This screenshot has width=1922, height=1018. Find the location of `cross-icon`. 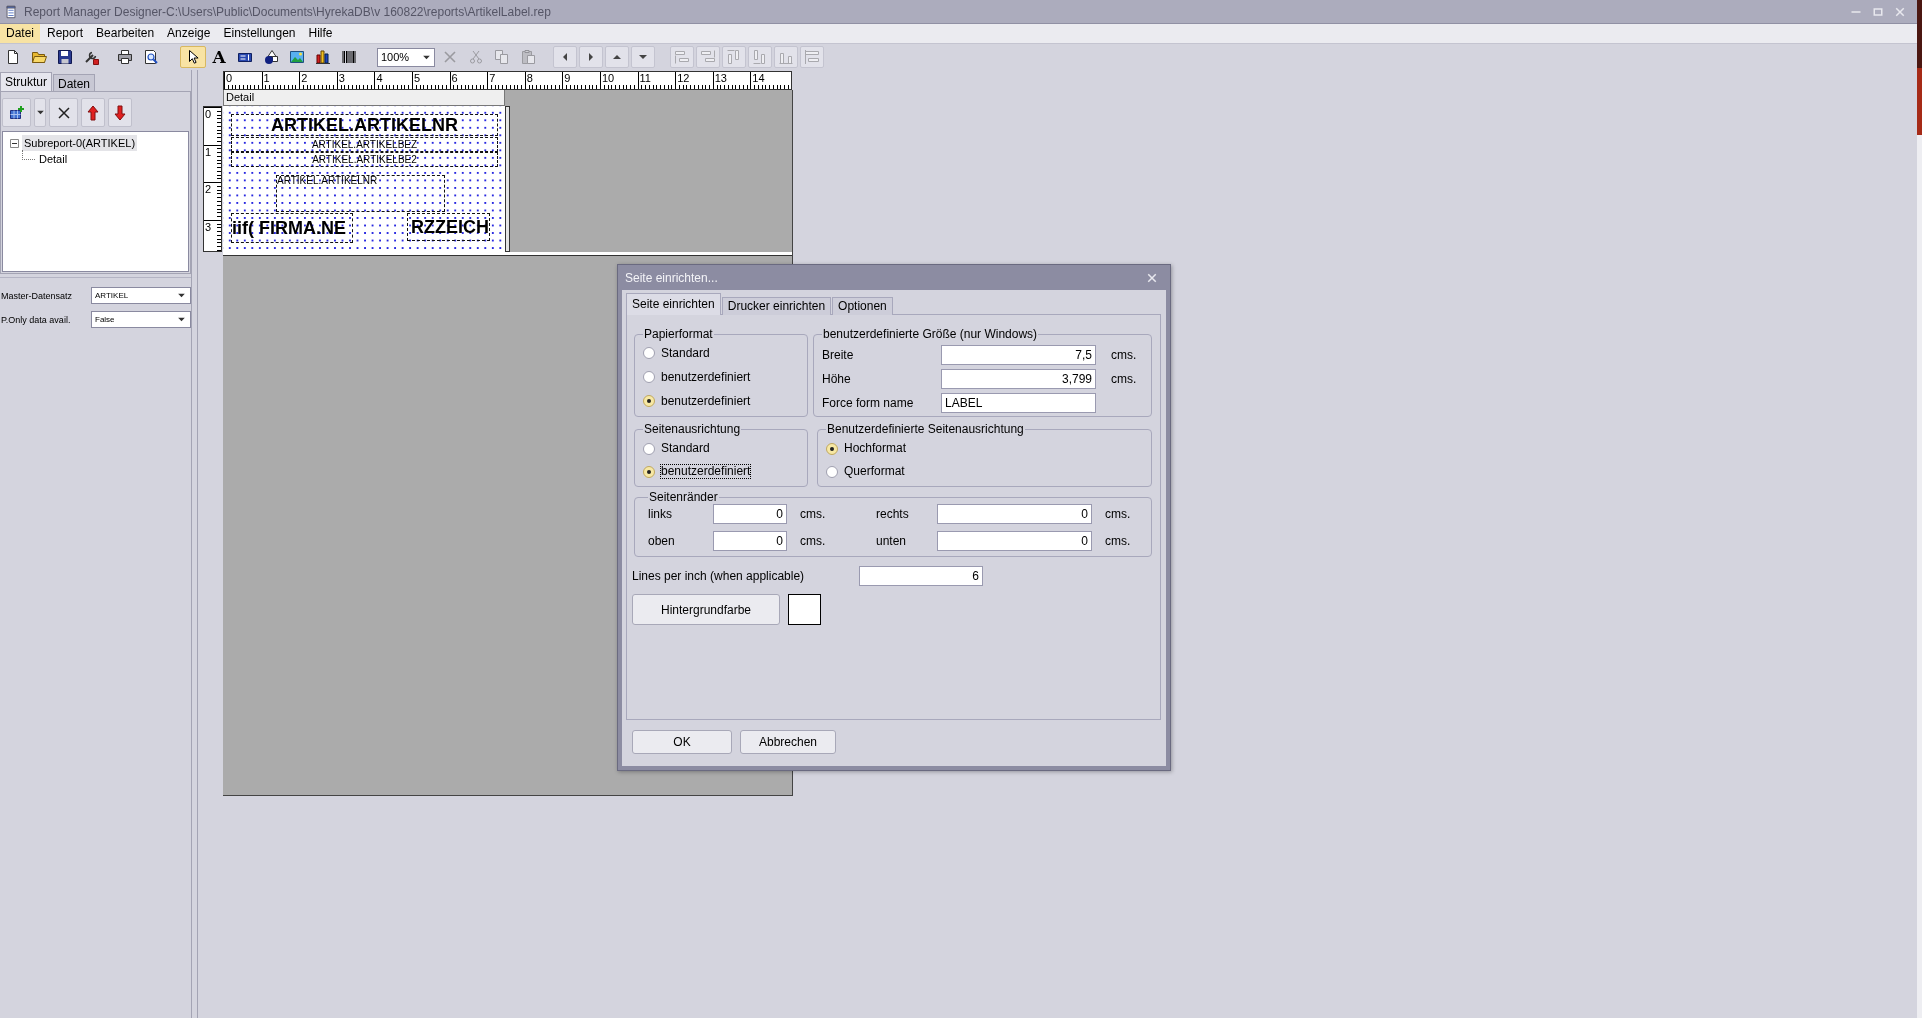

cross-icon is located at coordinates (450, 57).